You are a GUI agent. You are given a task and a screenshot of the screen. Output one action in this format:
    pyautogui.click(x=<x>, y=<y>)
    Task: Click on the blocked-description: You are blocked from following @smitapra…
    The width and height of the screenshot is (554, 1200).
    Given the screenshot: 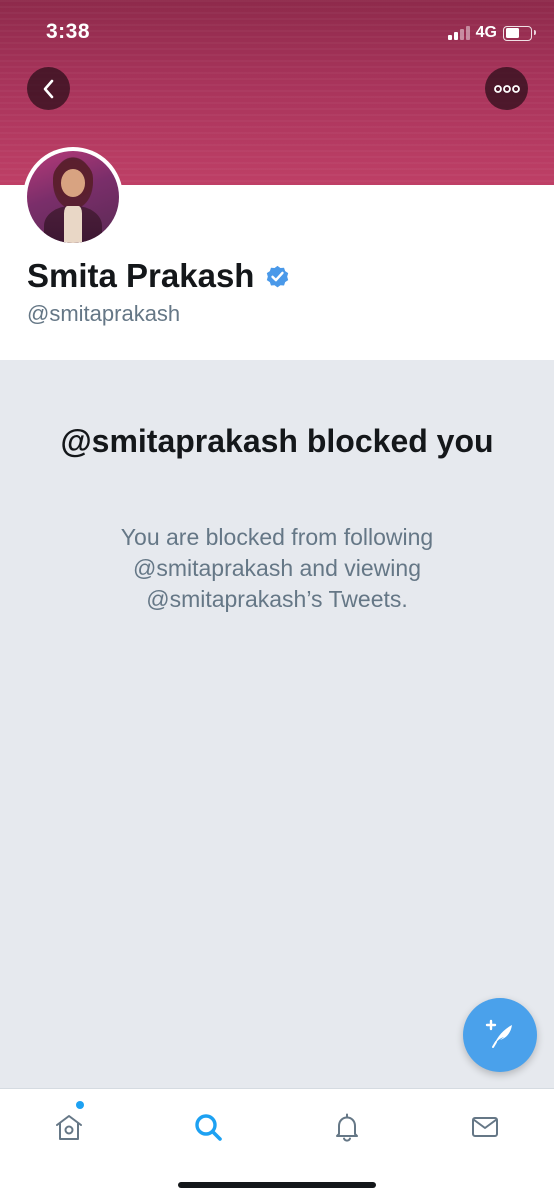 What is the action you would take?
    pyautogui.click(x=277, y=568)
    